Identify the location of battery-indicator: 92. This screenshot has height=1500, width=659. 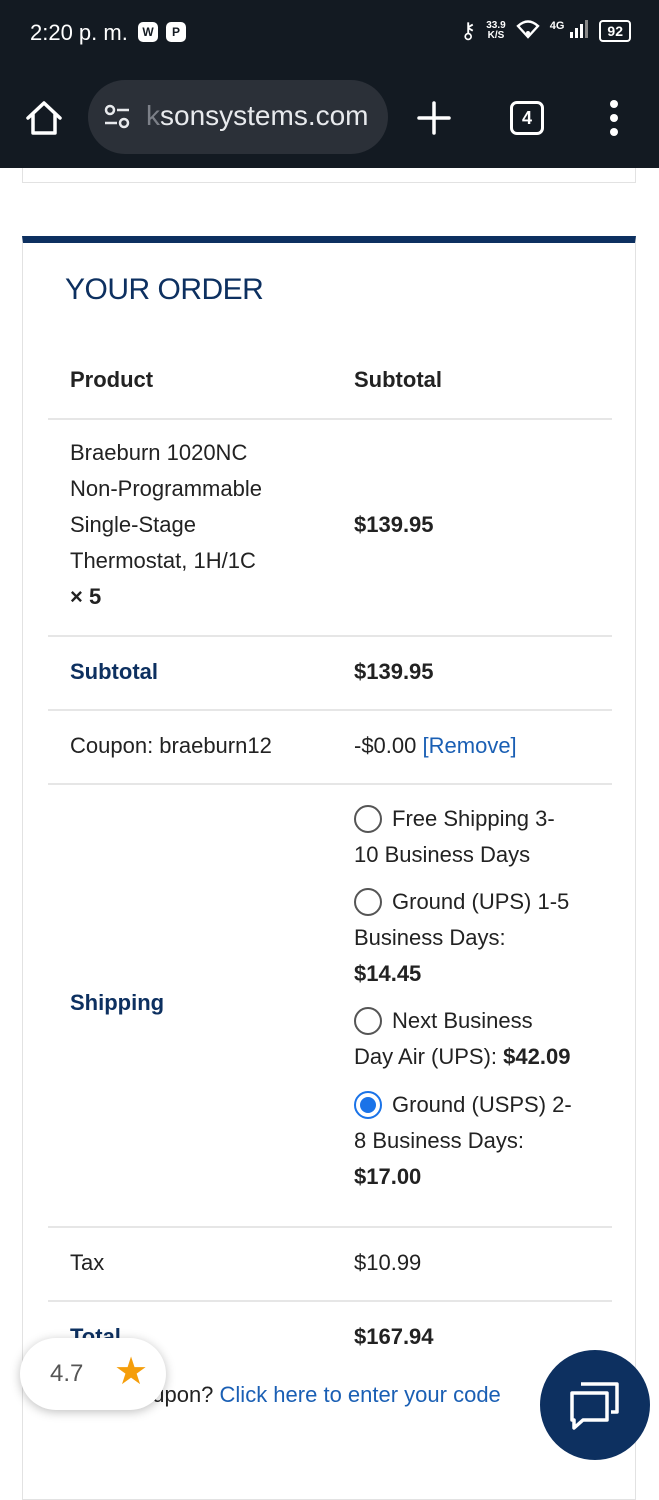
(615, 31).